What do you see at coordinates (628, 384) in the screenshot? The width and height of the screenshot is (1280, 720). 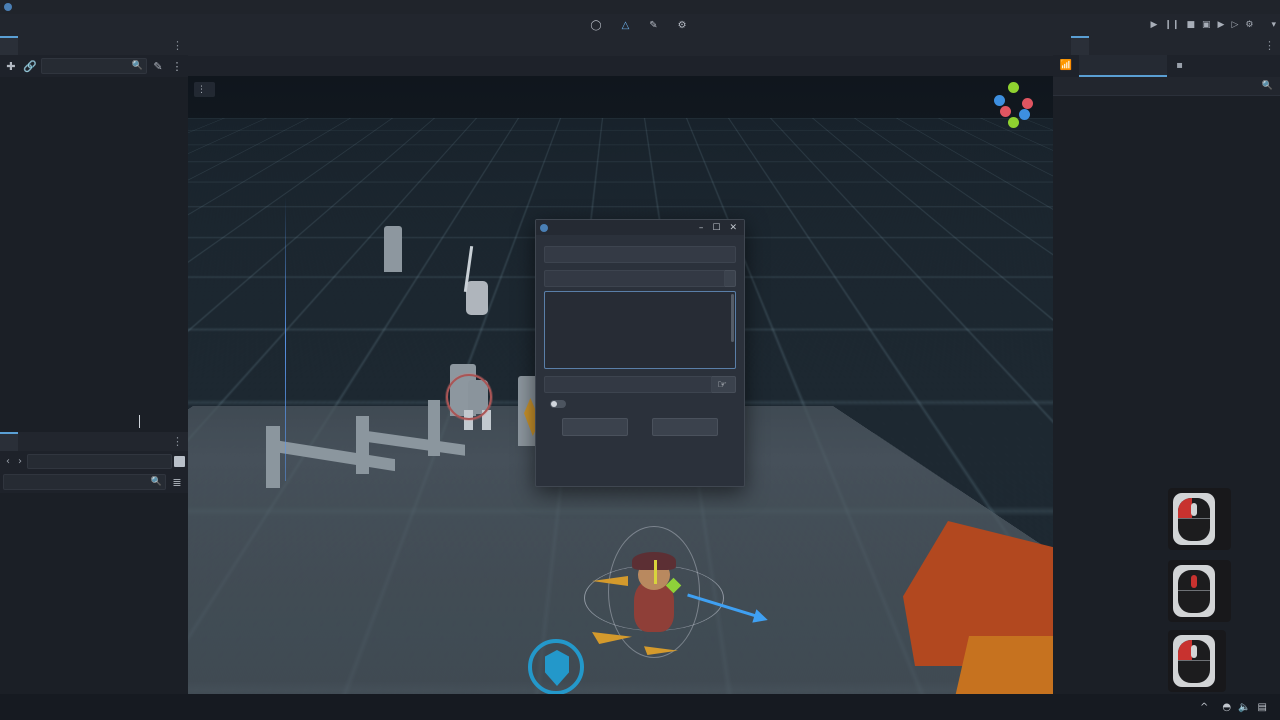 I see `receiver-method-input` at bounding box center [628, 384].